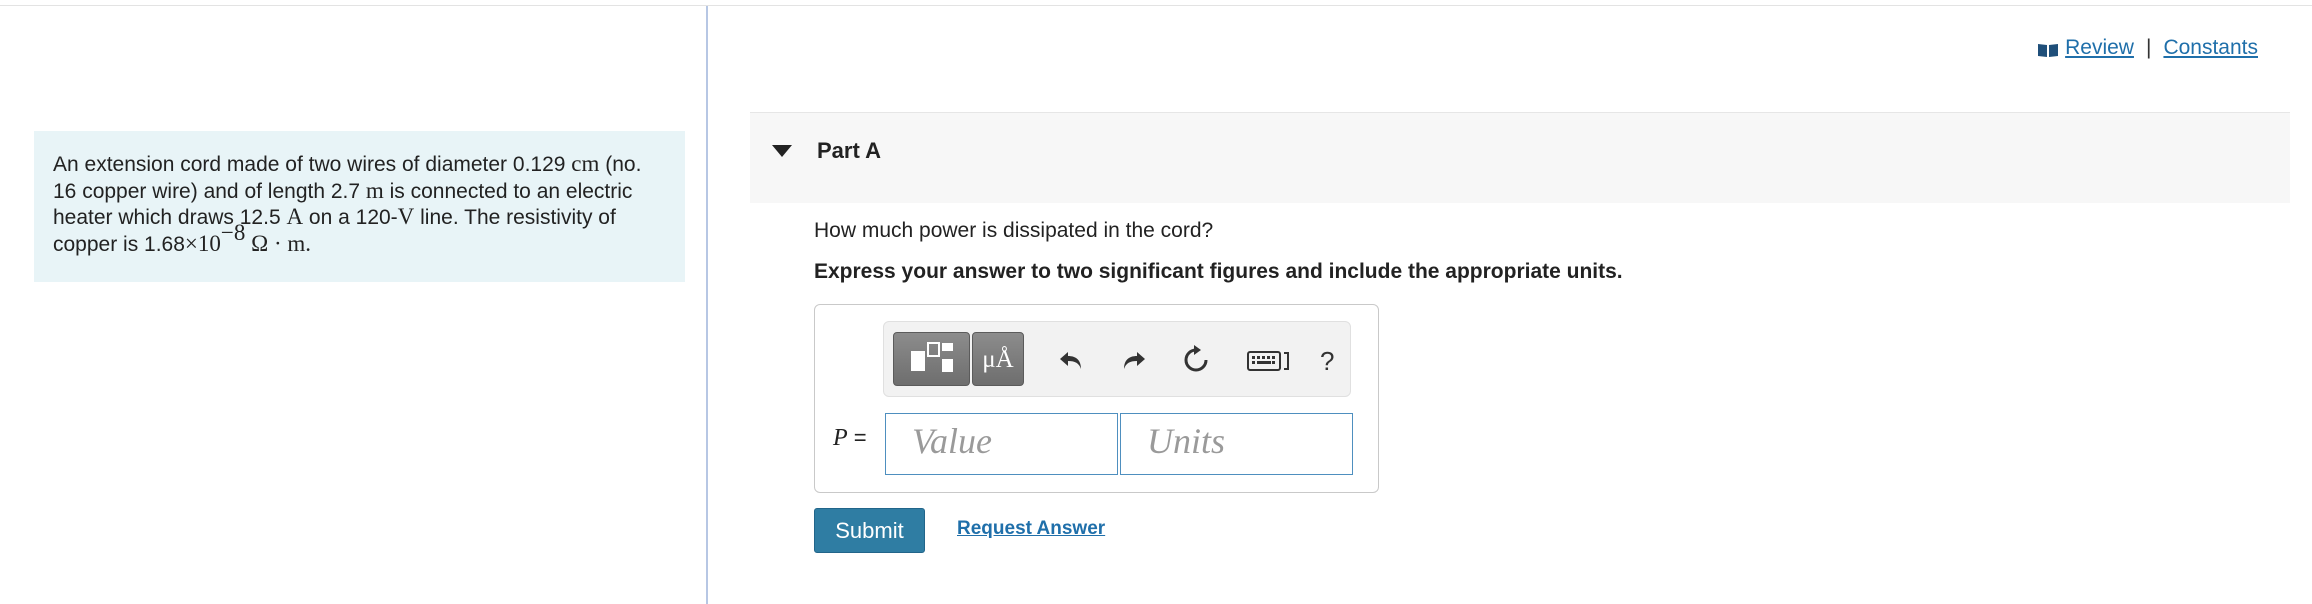 The image size is (2312, 604). Describe the element at coordinates (1269, 361) in the screenshot. I see `keyboard-icon` at that location.